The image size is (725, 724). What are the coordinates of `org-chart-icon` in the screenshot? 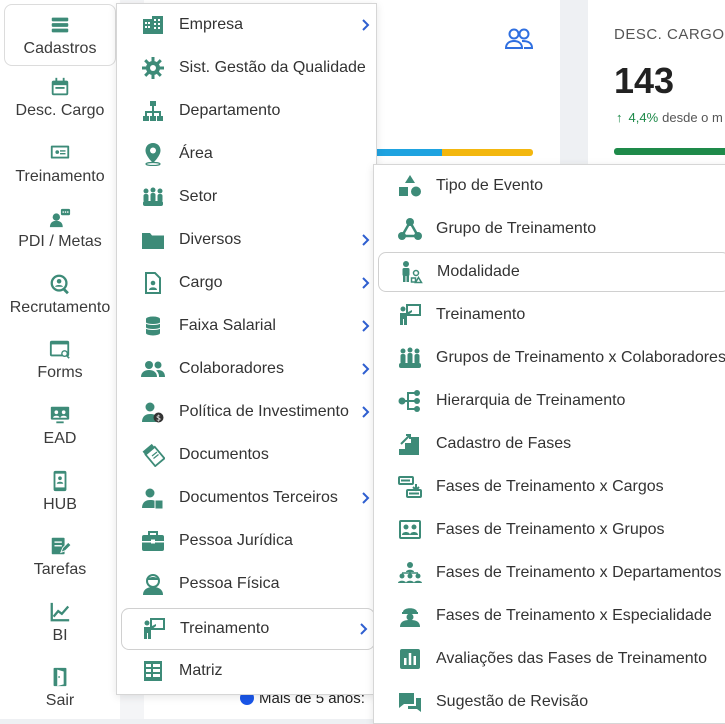 It's located at (153, 111).